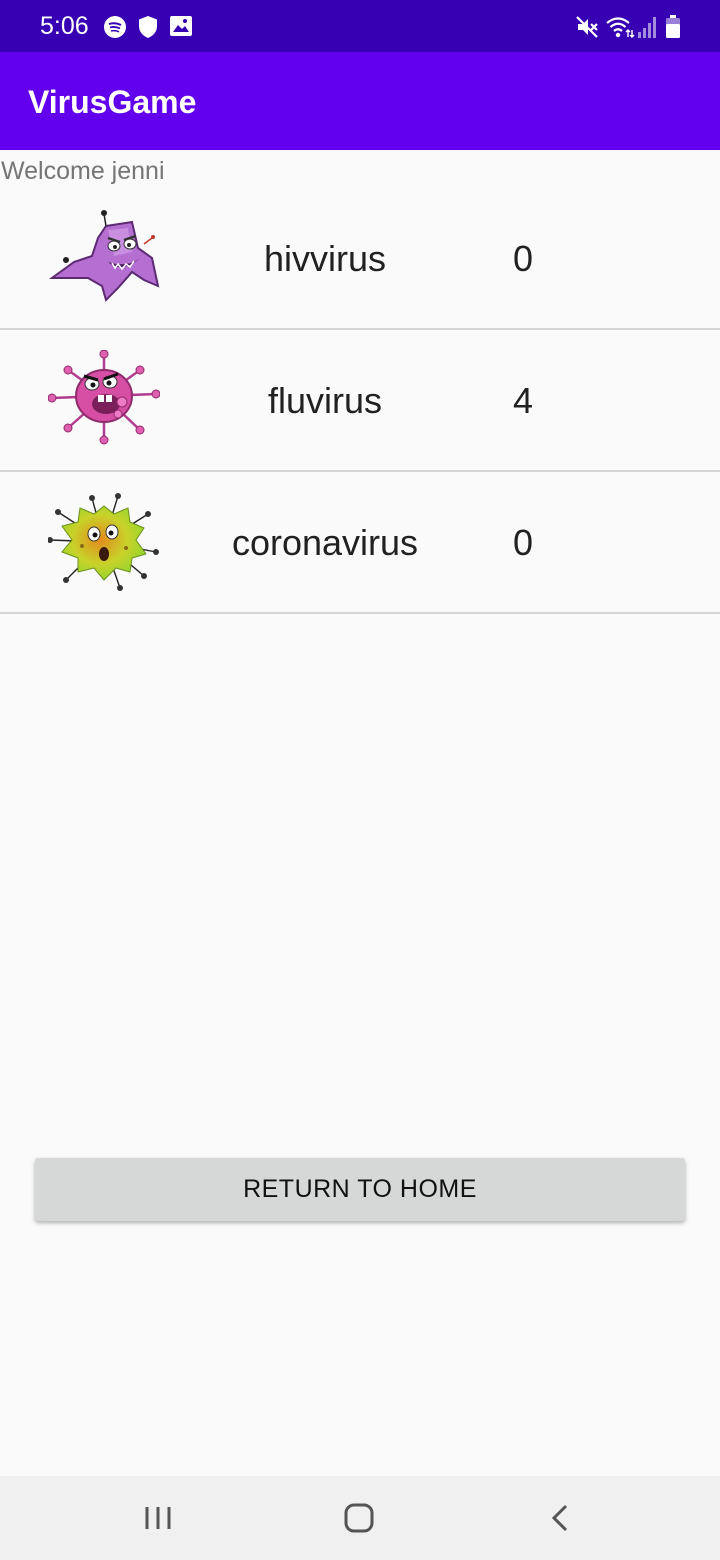  What do you see at coordinates (587, 27) in the screenshot?
I see `mute-icon` at bounding box center [587, 27].